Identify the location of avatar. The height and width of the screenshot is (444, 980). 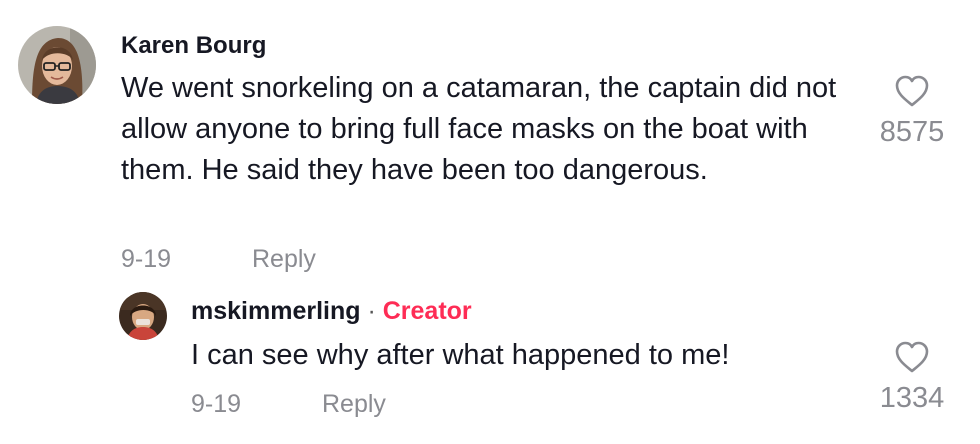
(57, 65).